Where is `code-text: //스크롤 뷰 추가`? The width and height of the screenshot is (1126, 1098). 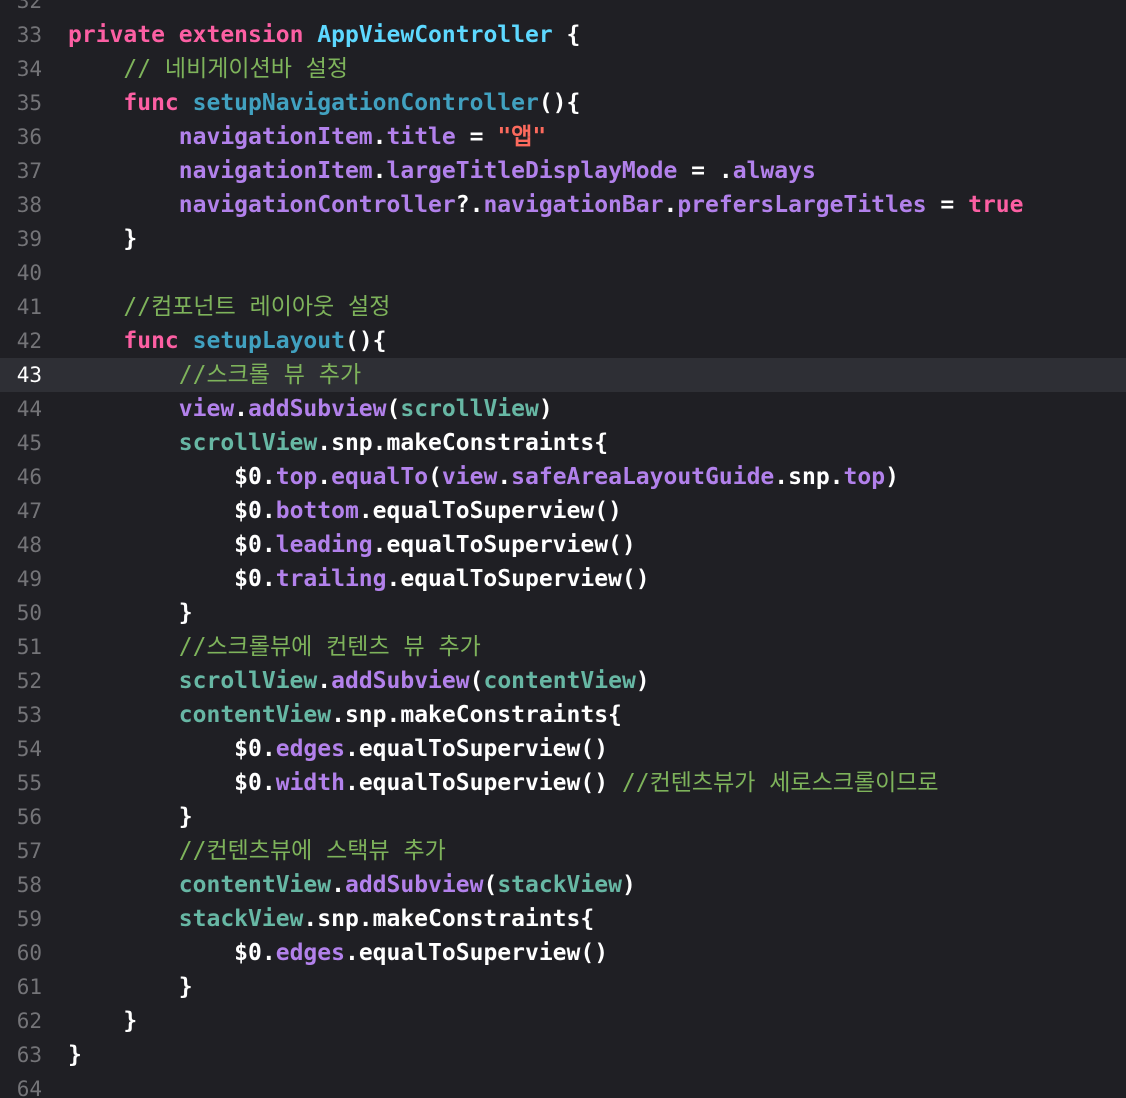
code-text: //스크롤 뷰 추가 is located at coordinates (214, 375).